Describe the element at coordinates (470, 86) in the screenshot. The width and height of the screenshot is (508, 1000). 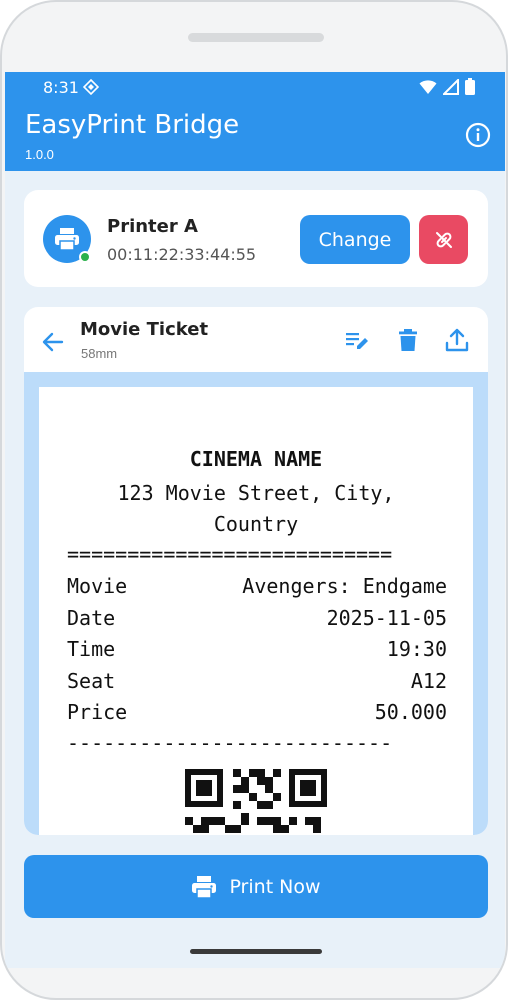
I see `battery-icon` at that location.